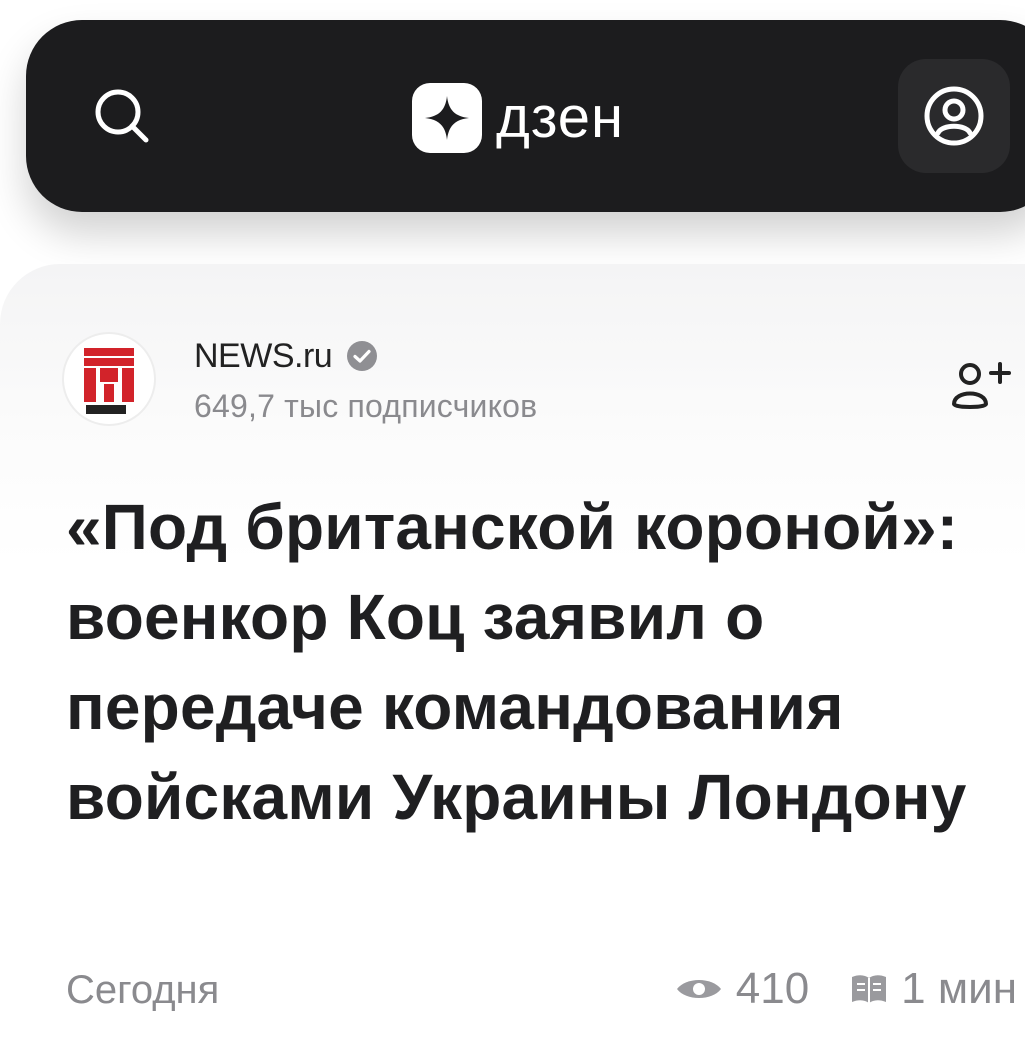 The width and height of the screenshot is (1025, 1053). Describe the element at coordinates (698, 989) in the screenshot. I see `eye-icon` at that location.